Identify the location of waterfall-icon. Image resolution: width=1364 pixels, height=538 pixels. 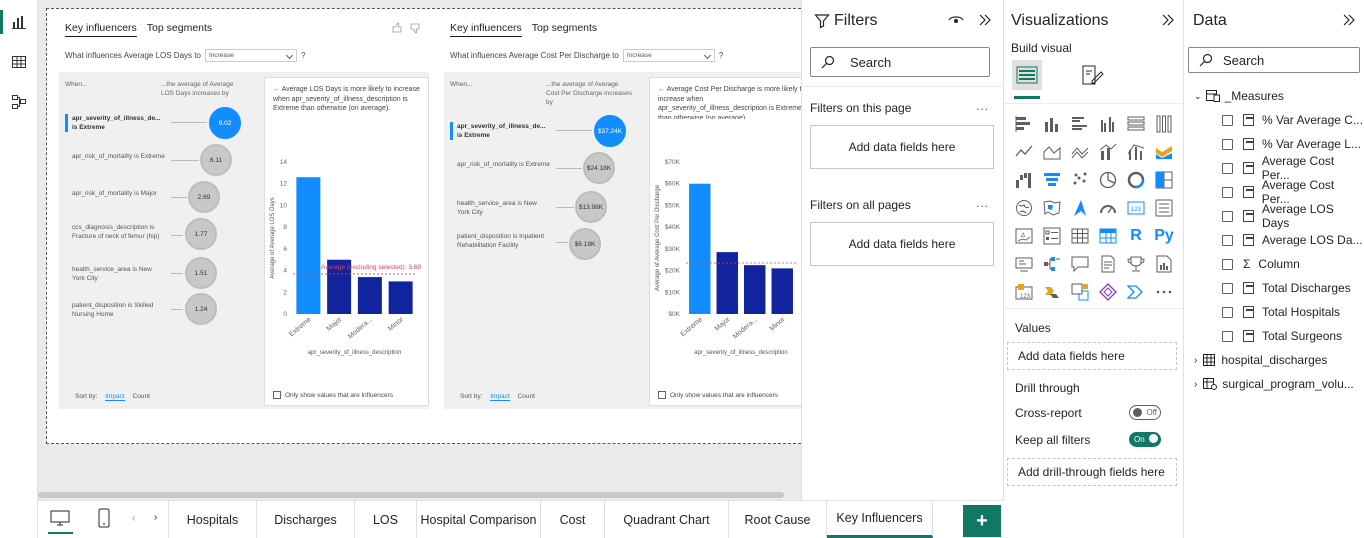
(1024, 180).